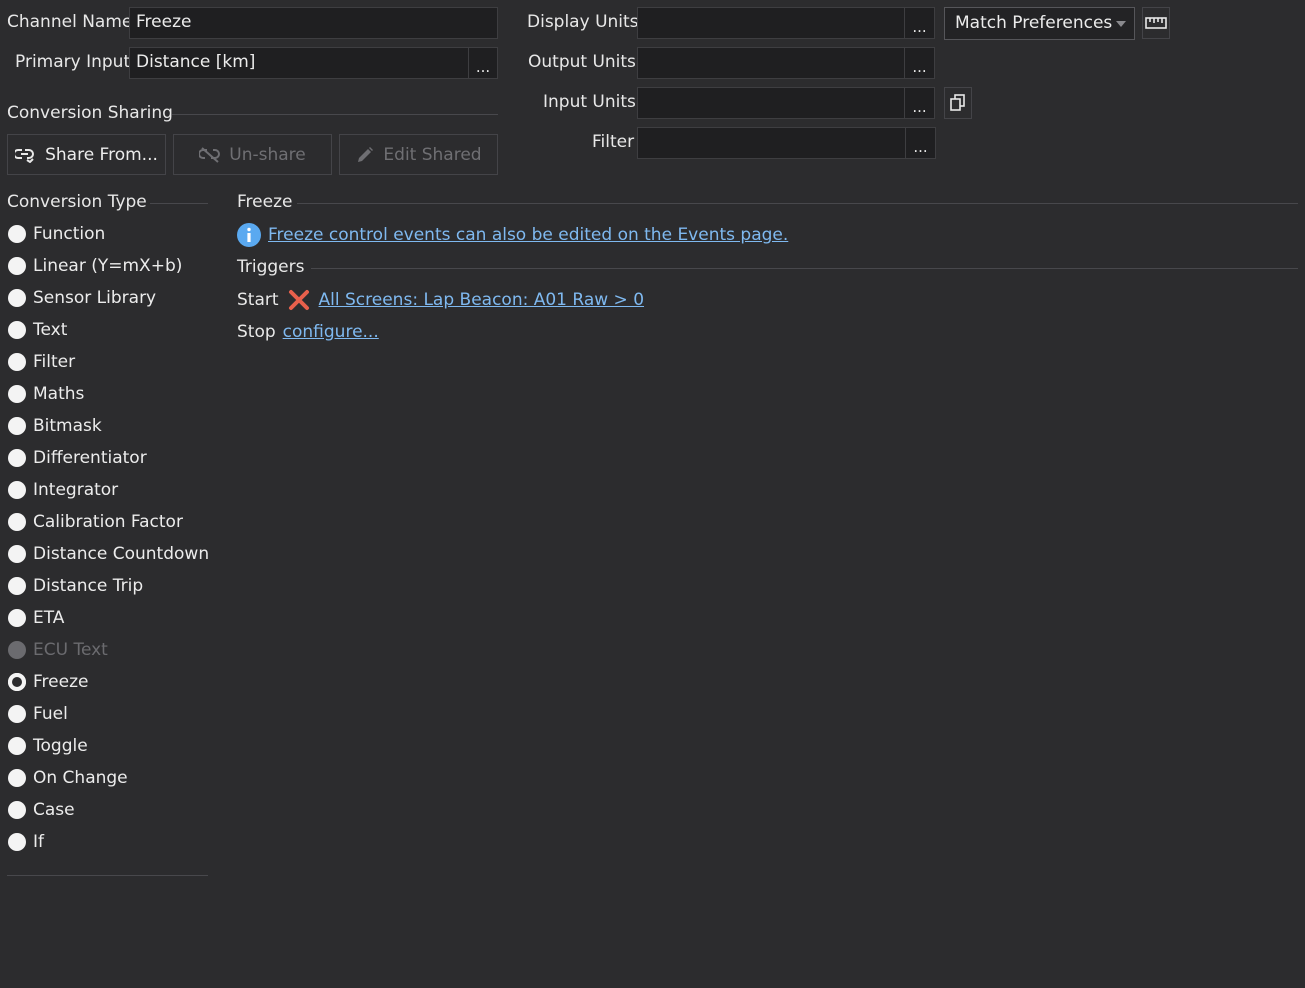  I want to click on radio-label: Calibration Factor, so click(108, 522).